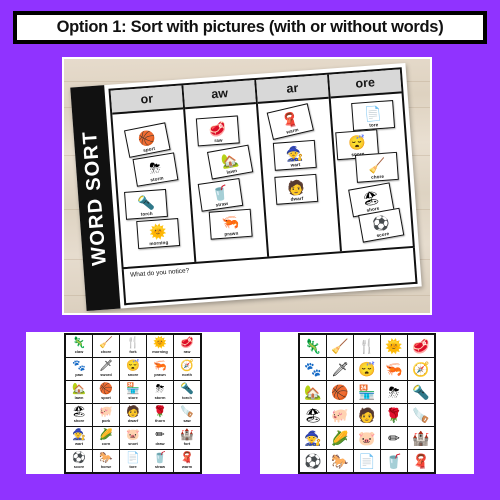 The height and width of the screenshot is (500, 500). I want to click on picture-card-cell: ✏ draw, so click(160, 437).